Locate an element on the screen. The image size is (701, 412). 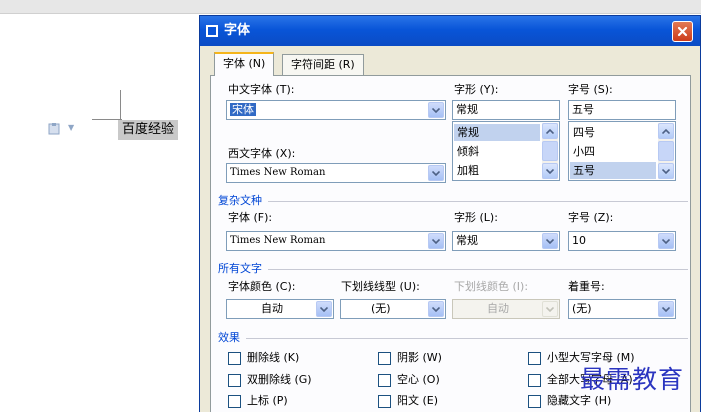
double-strikethrough-checkbox: 双删除线 (G) is located at coordinates (270, 380).